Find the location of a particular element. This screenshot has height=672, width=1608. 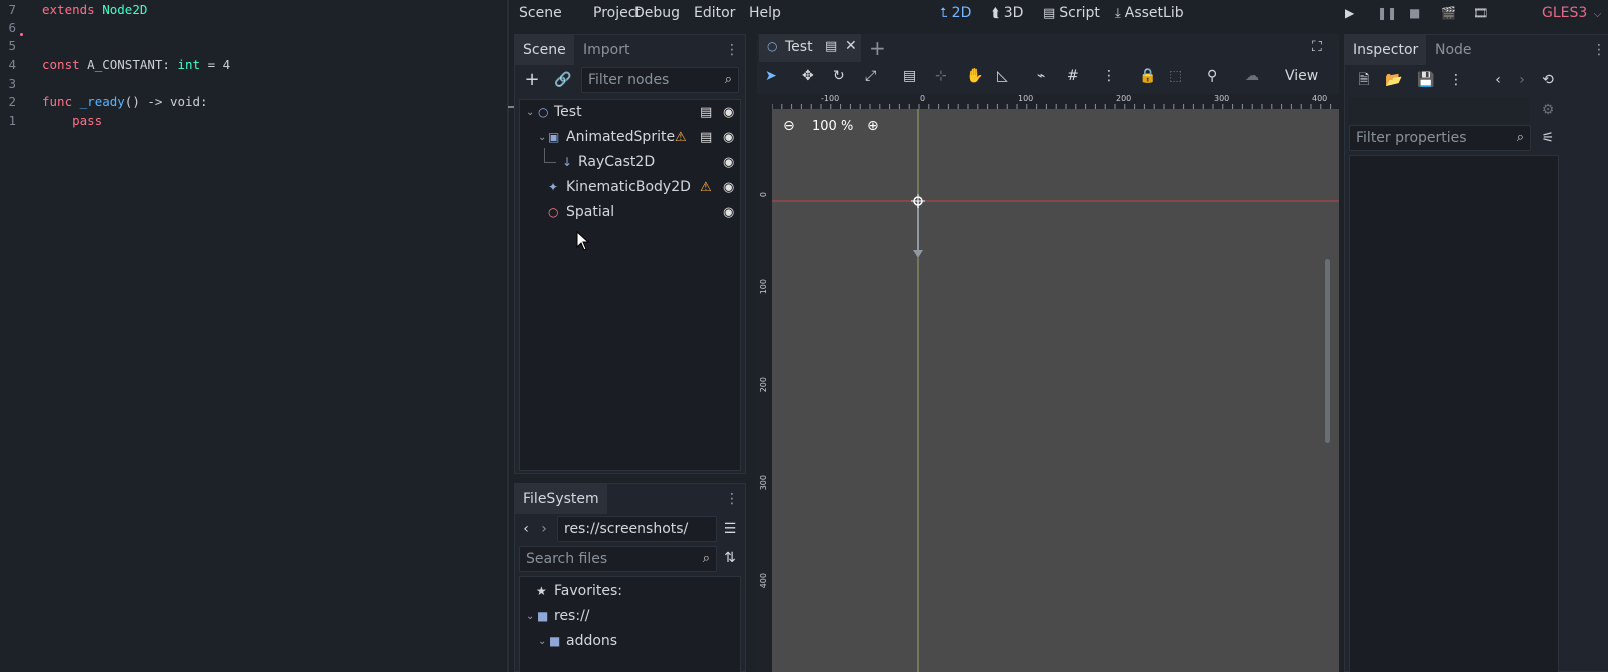

pivot-icon: ⊹ is located at coordinates (941, 76).